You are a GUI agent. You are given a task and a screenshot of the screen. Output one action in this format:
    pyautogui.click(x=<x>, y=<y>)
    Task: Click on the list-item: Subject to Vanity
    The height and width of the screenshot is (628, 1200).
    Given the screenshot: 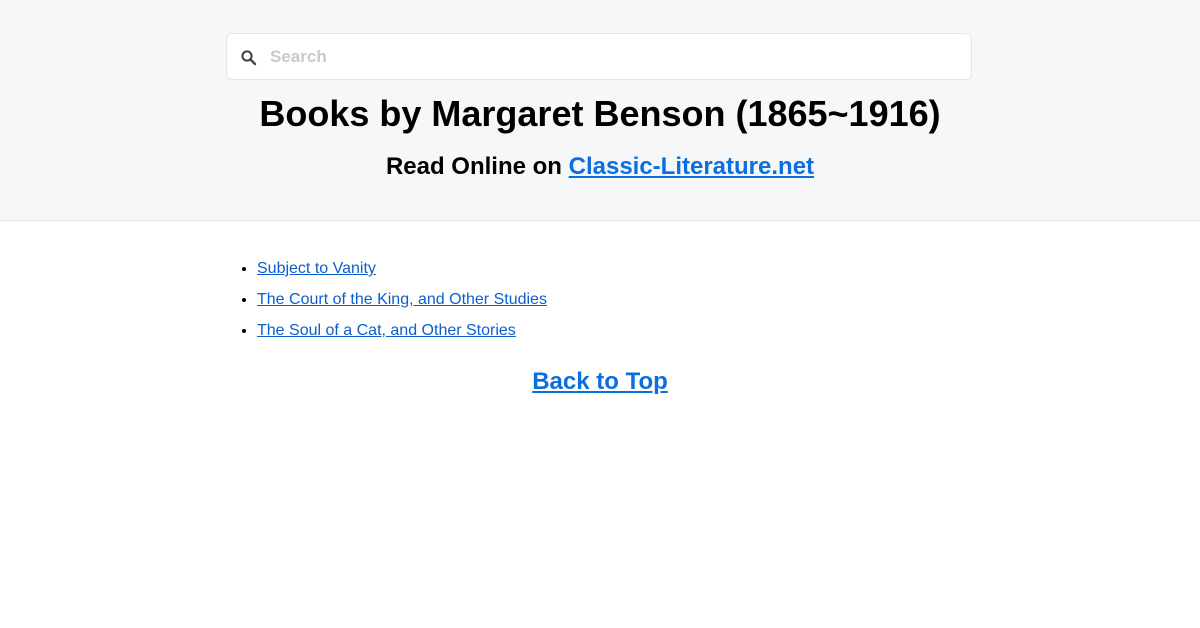 What is the action you would take?
    pyautogui.click(x=402, y=268)
    